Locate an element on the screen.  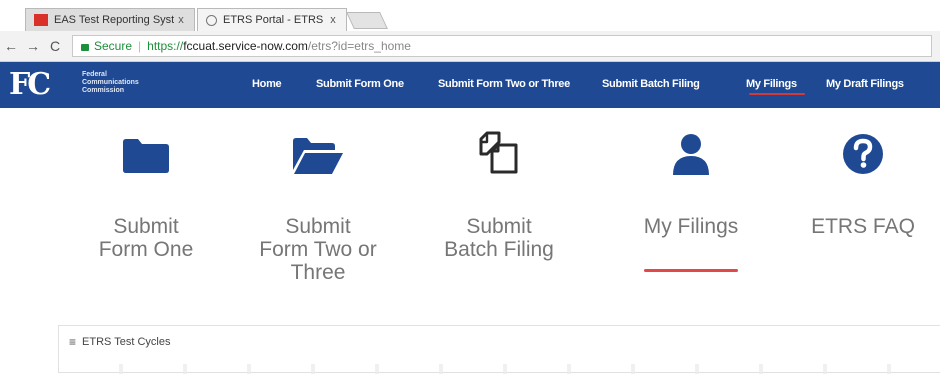
nav-home: Home is located at coordinates (267, 84).